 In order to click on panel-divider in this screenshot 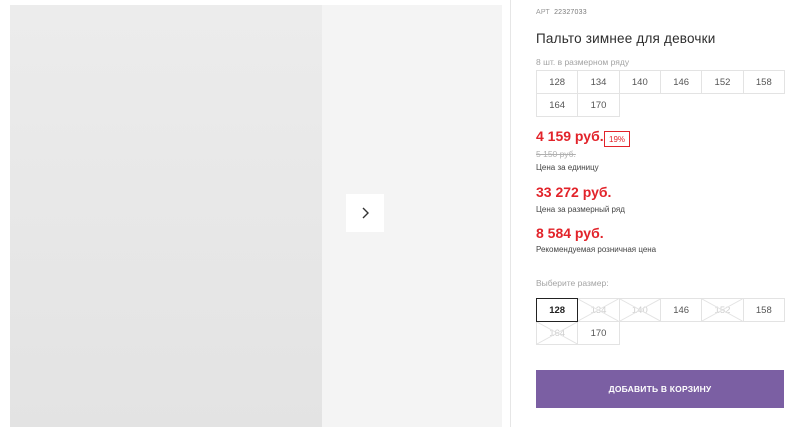, I will do `click(510, 213)`.